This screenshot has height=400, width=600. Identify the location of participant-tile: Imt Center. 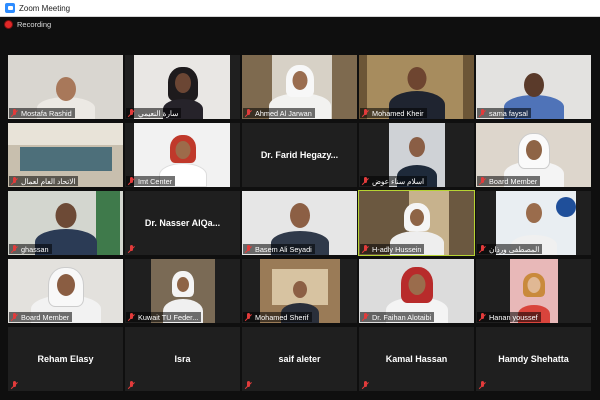
(182, 155).